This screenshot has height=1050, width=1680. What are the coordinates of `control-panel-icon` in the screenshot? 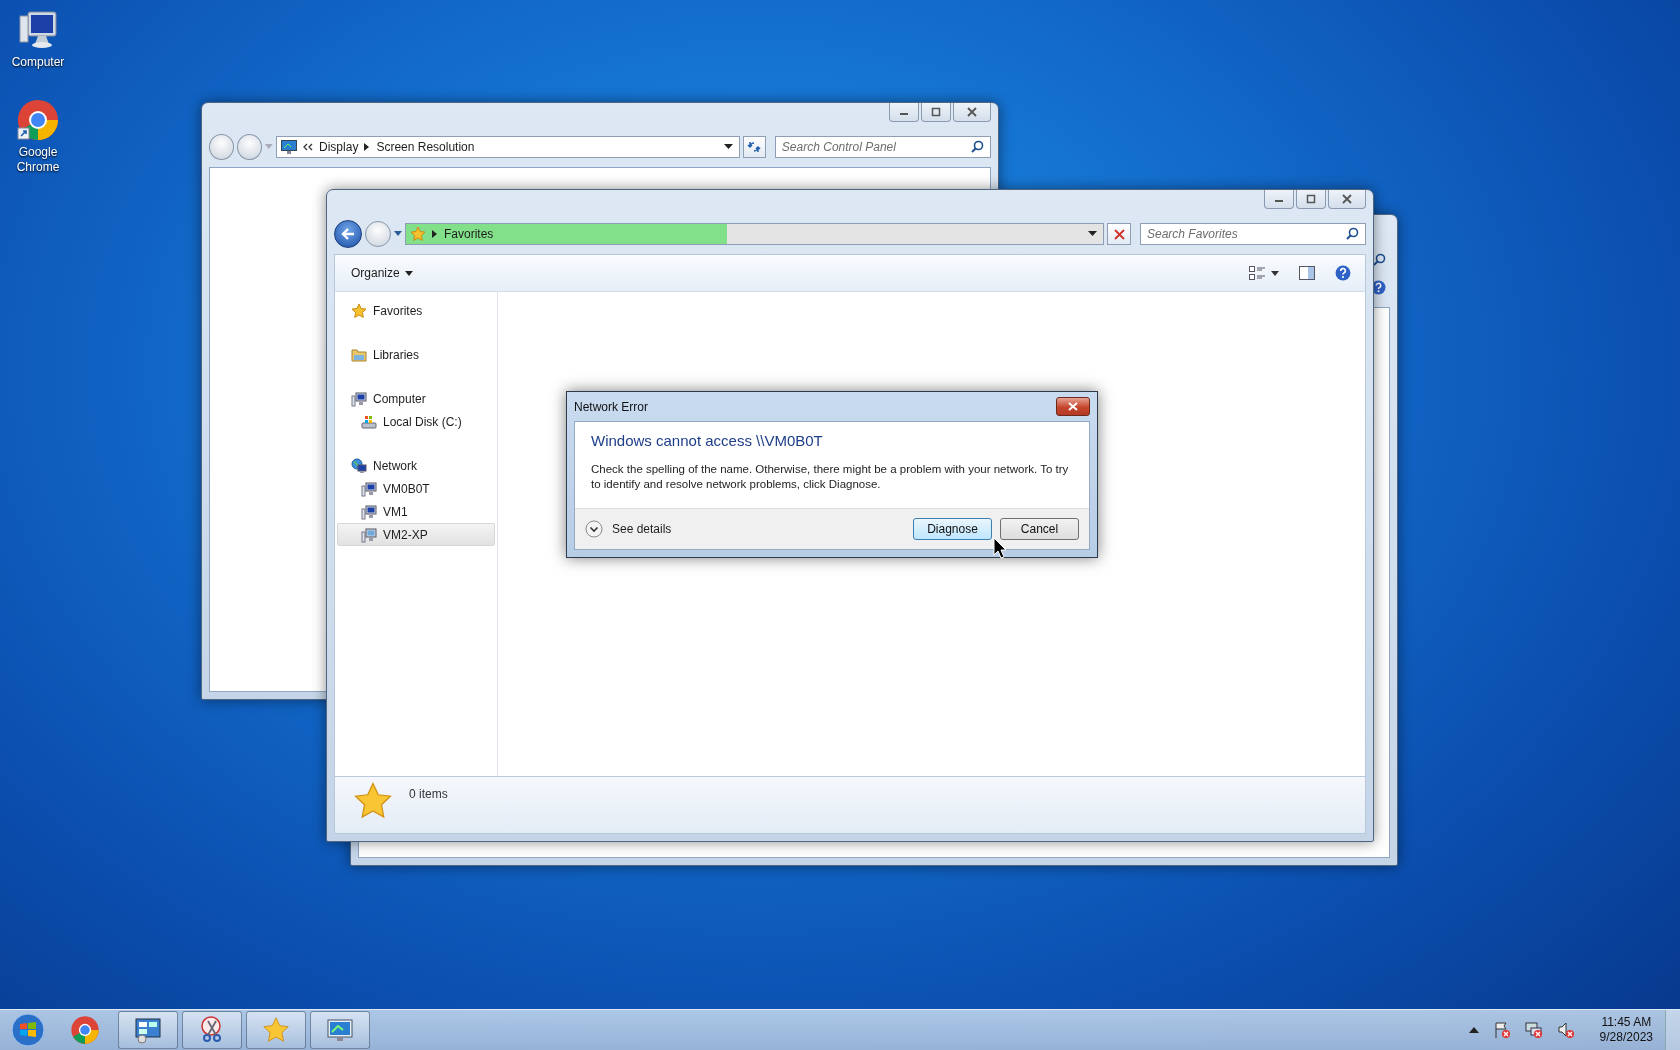 It's located at (148, 1030).